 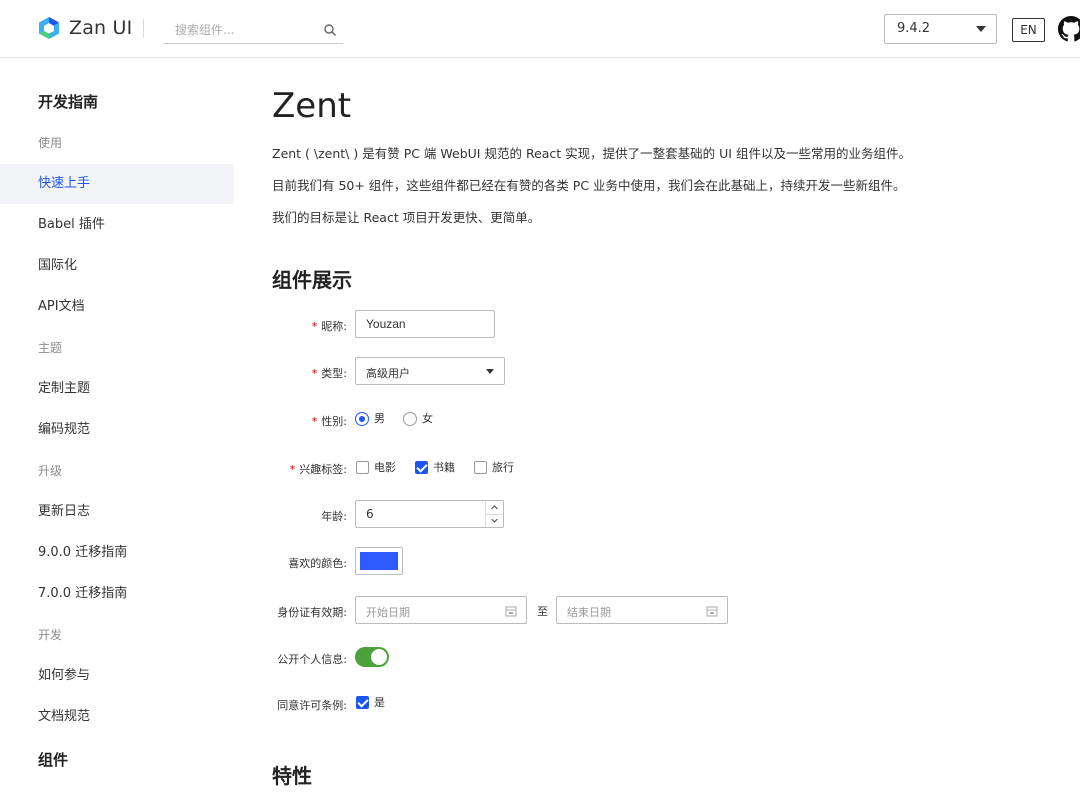 What do you see at coordinates (622, 324) in the screenshot?
I see `form-row-nickname: * 昵称:` at bounding box center [622, 324].